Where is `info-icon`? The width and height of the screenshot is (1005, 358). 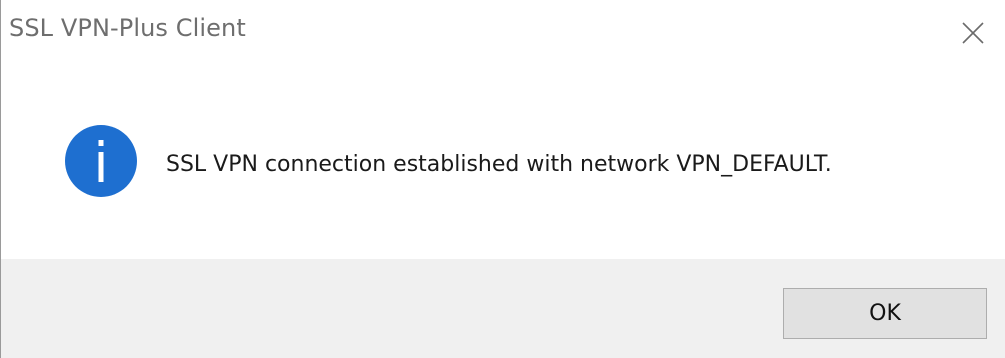 info-icon is located at coordinates (101, 161).